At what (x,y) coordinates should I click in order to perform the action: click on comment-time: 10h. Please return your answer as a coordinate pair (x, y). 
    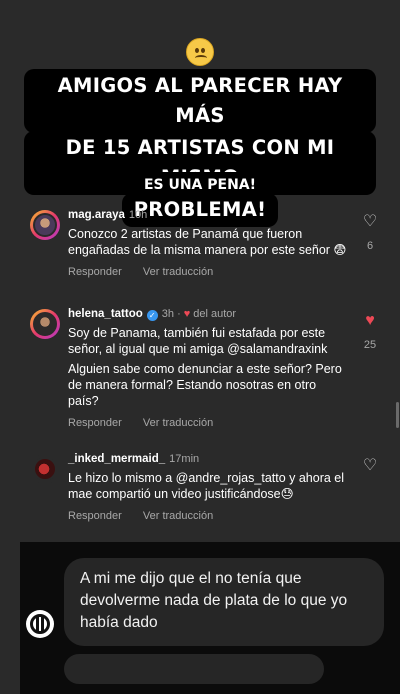
    Looking at the image, I should click on (138, 215).